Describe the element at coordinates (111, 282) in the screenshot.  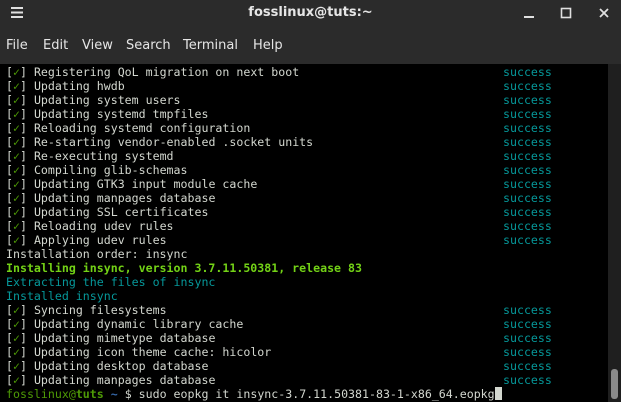
I see `extracting-line: Extracting the files of insync` at that location.